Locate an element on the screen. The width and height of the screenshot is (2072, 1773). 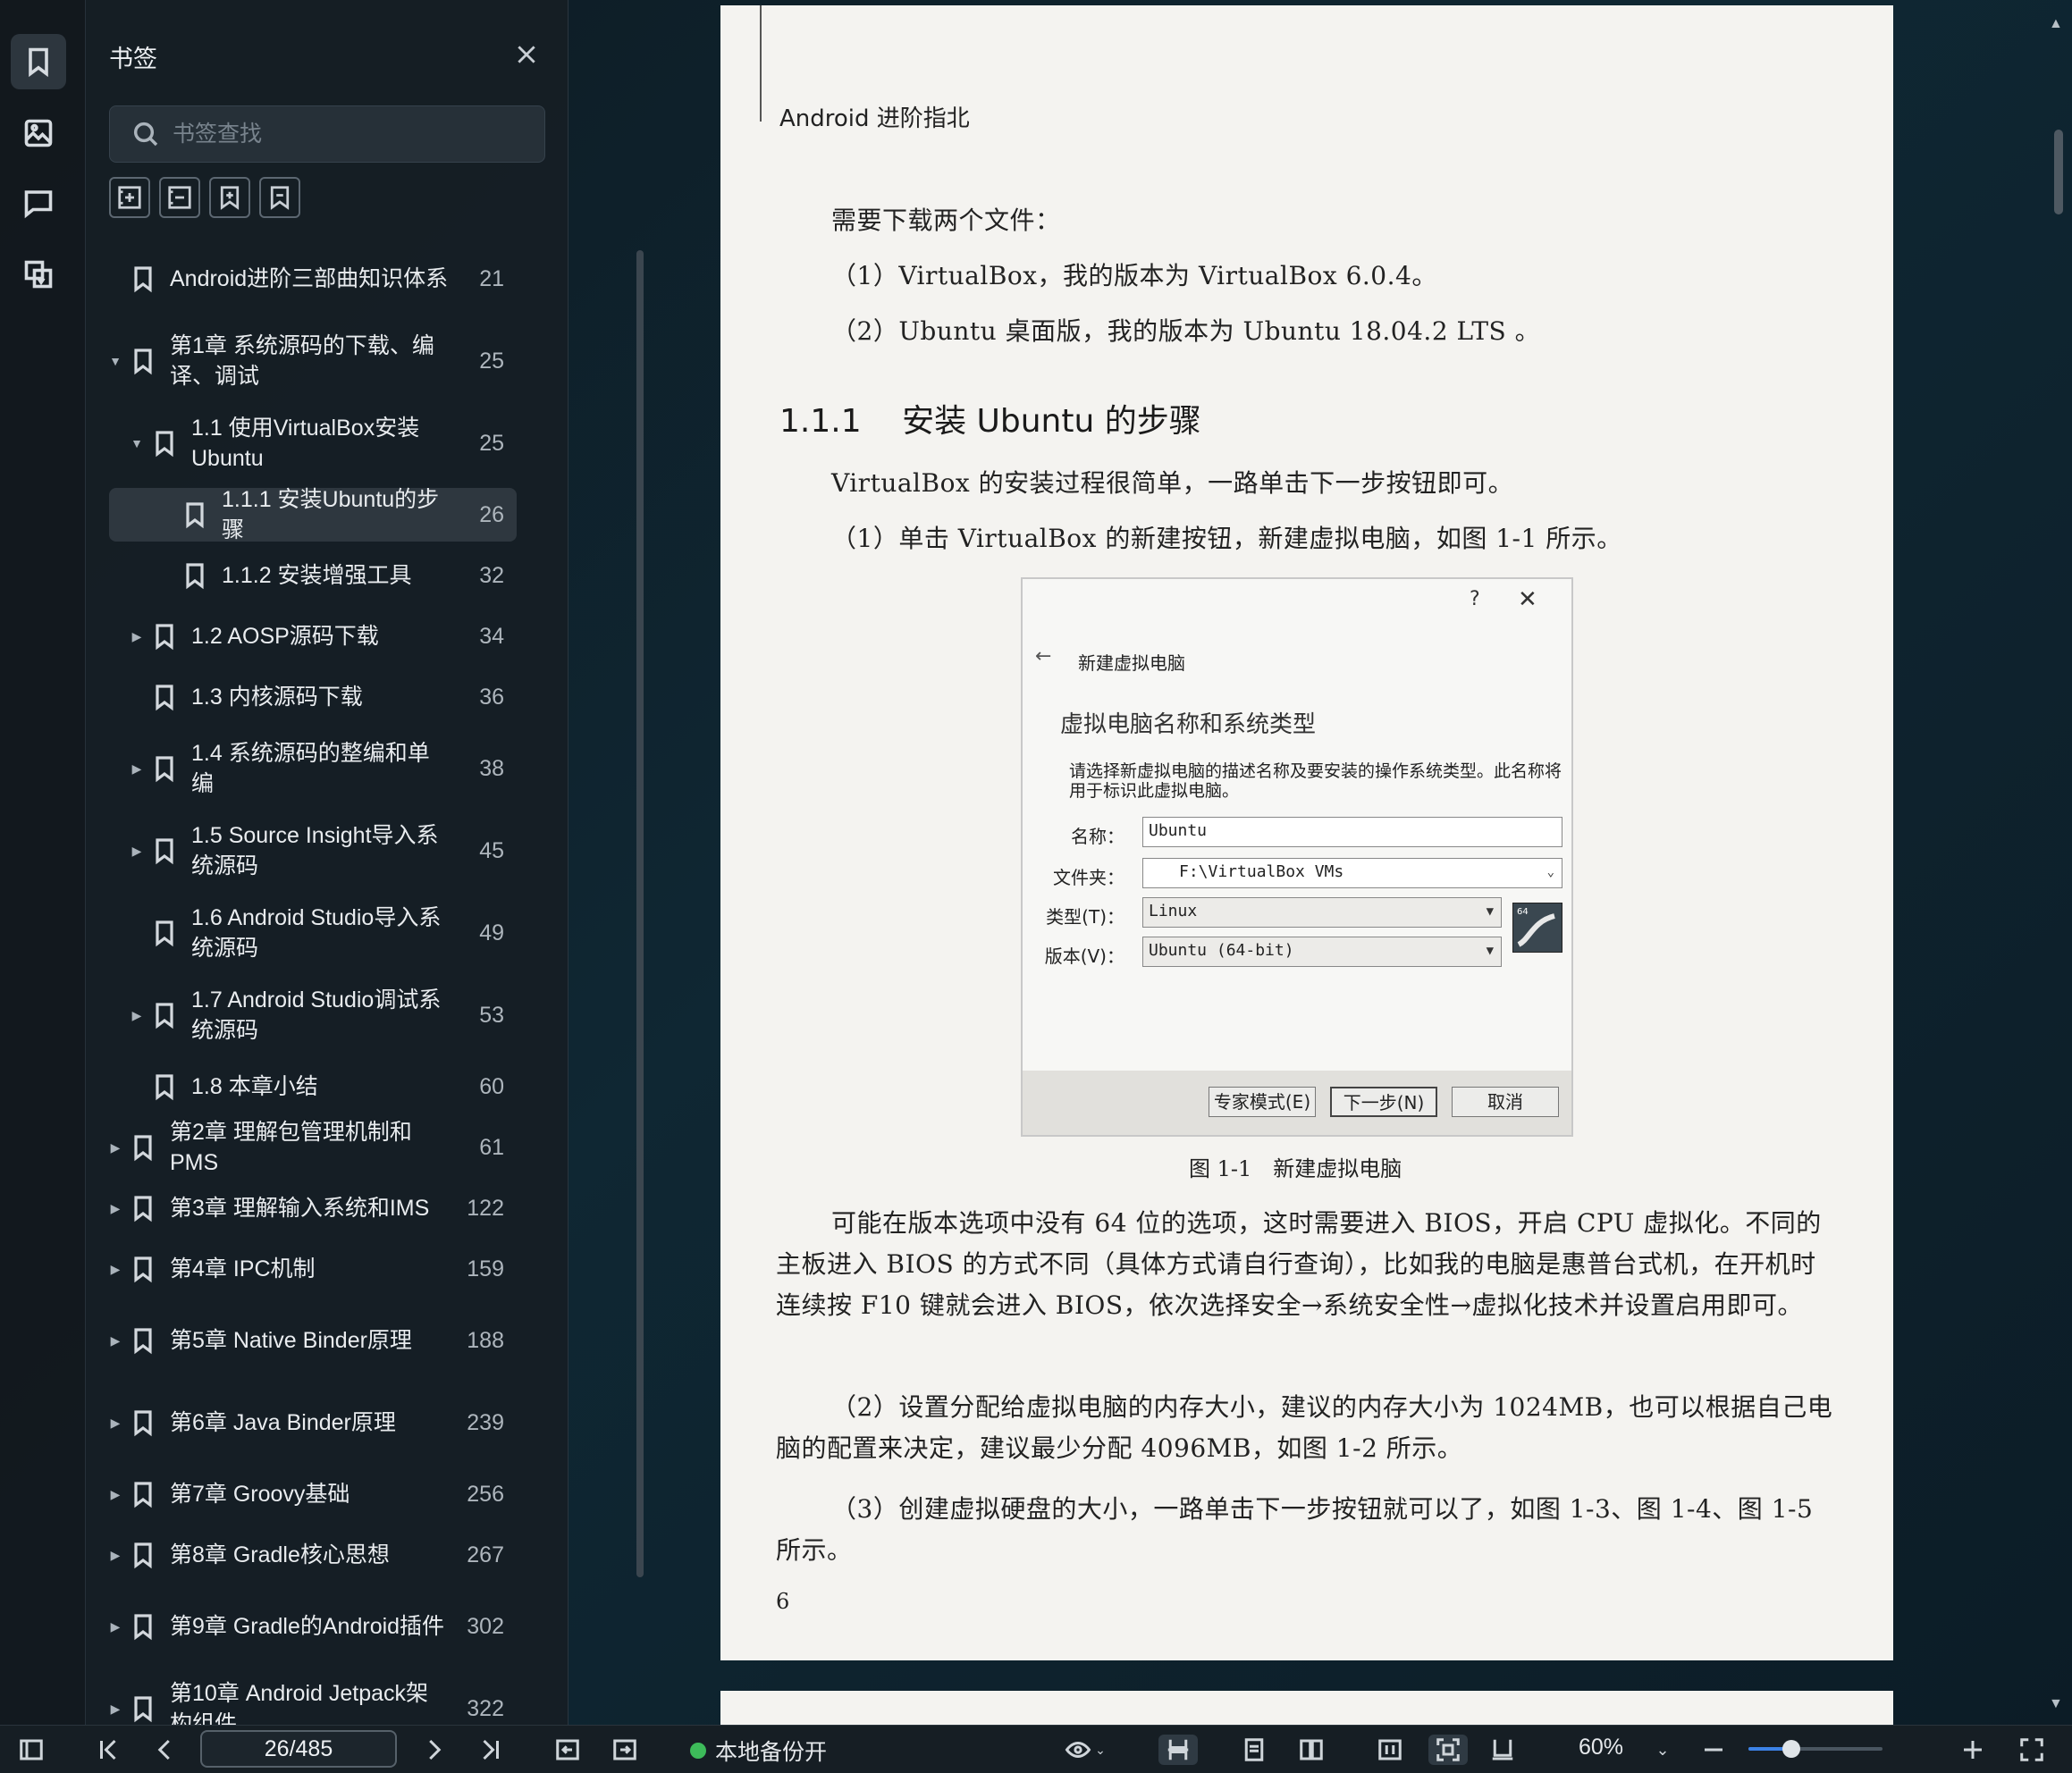
next-document-page is located at coordinates (1307, 1709).